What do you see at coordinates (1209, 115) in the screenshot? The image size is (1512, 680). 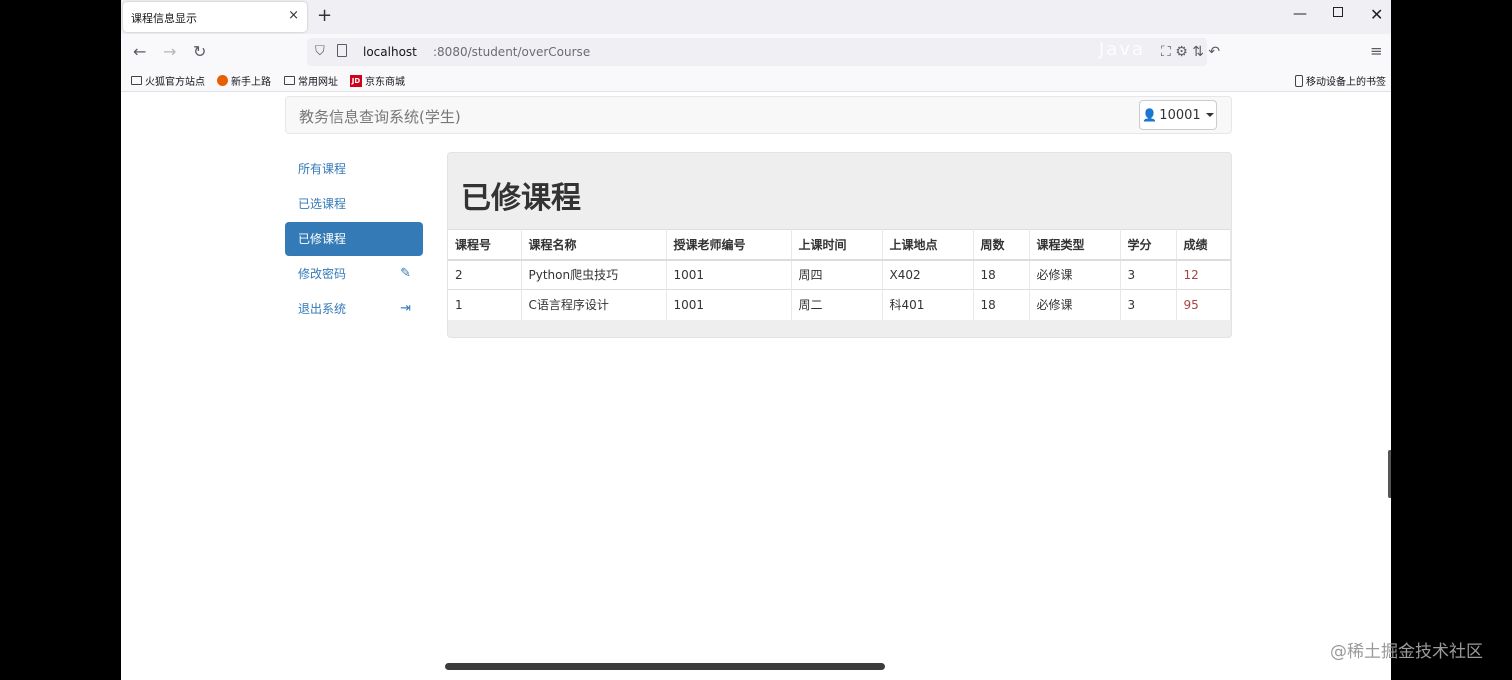 I see `caret-down-icon` at bounding box center [1209, 115].